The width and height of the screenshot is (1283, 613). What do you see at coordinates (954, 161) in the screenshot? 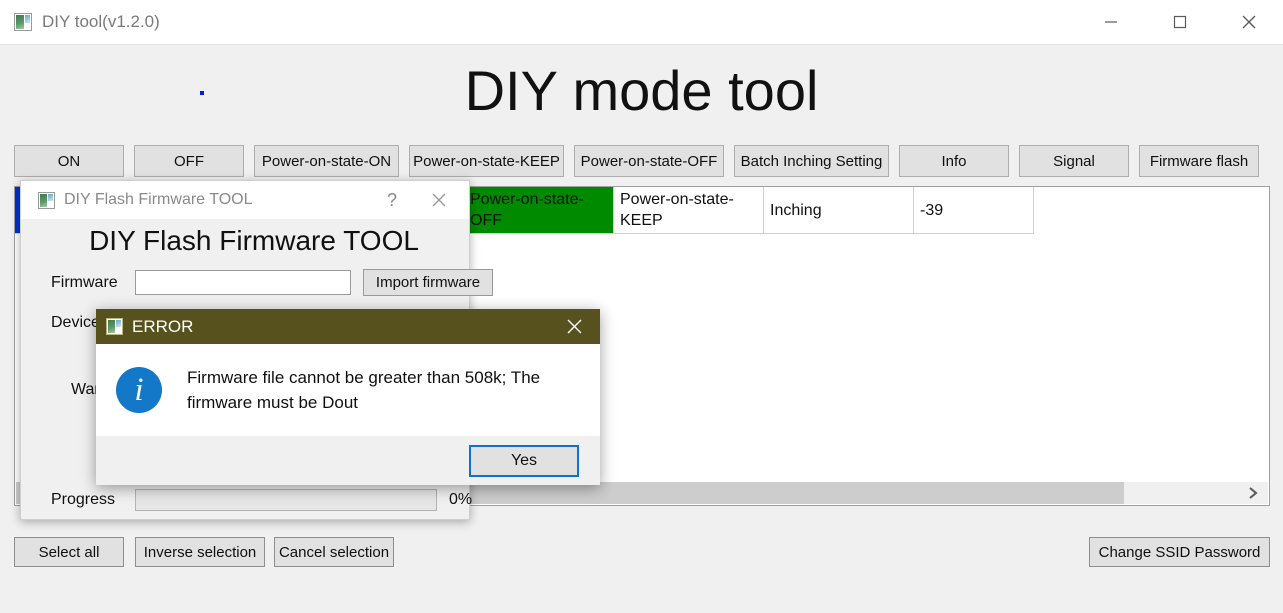
I see `button-info: Info` at bounding box center [954, 161].